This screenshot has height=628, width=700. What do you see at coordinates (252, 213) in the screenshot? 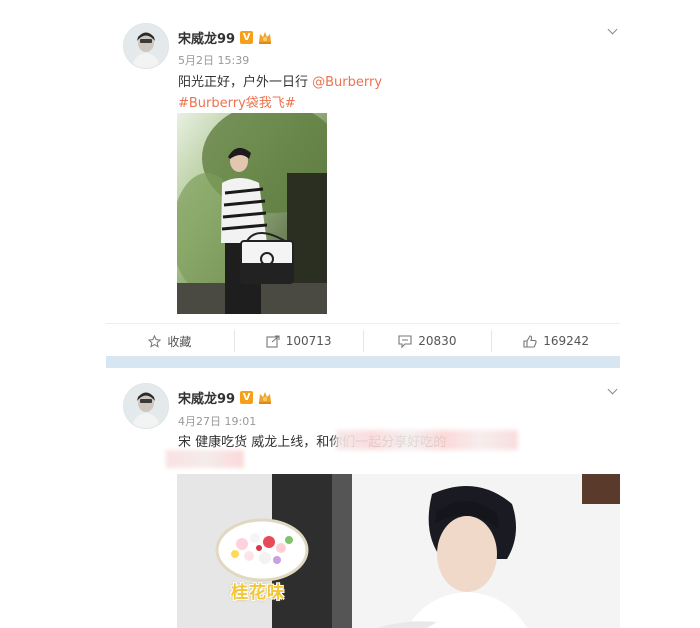
I see `post-photo` at bounding box center [252, 213].